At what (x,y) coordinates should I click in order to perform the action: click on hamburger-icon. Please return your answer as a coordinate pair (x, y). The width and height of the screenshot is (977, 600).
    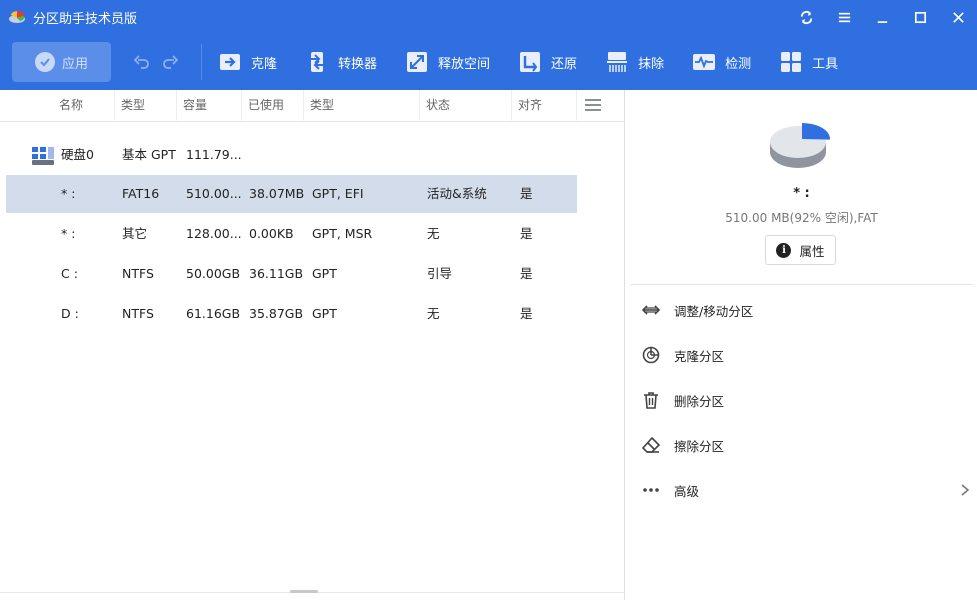
    Looking at the image, I should click on (844, 17).